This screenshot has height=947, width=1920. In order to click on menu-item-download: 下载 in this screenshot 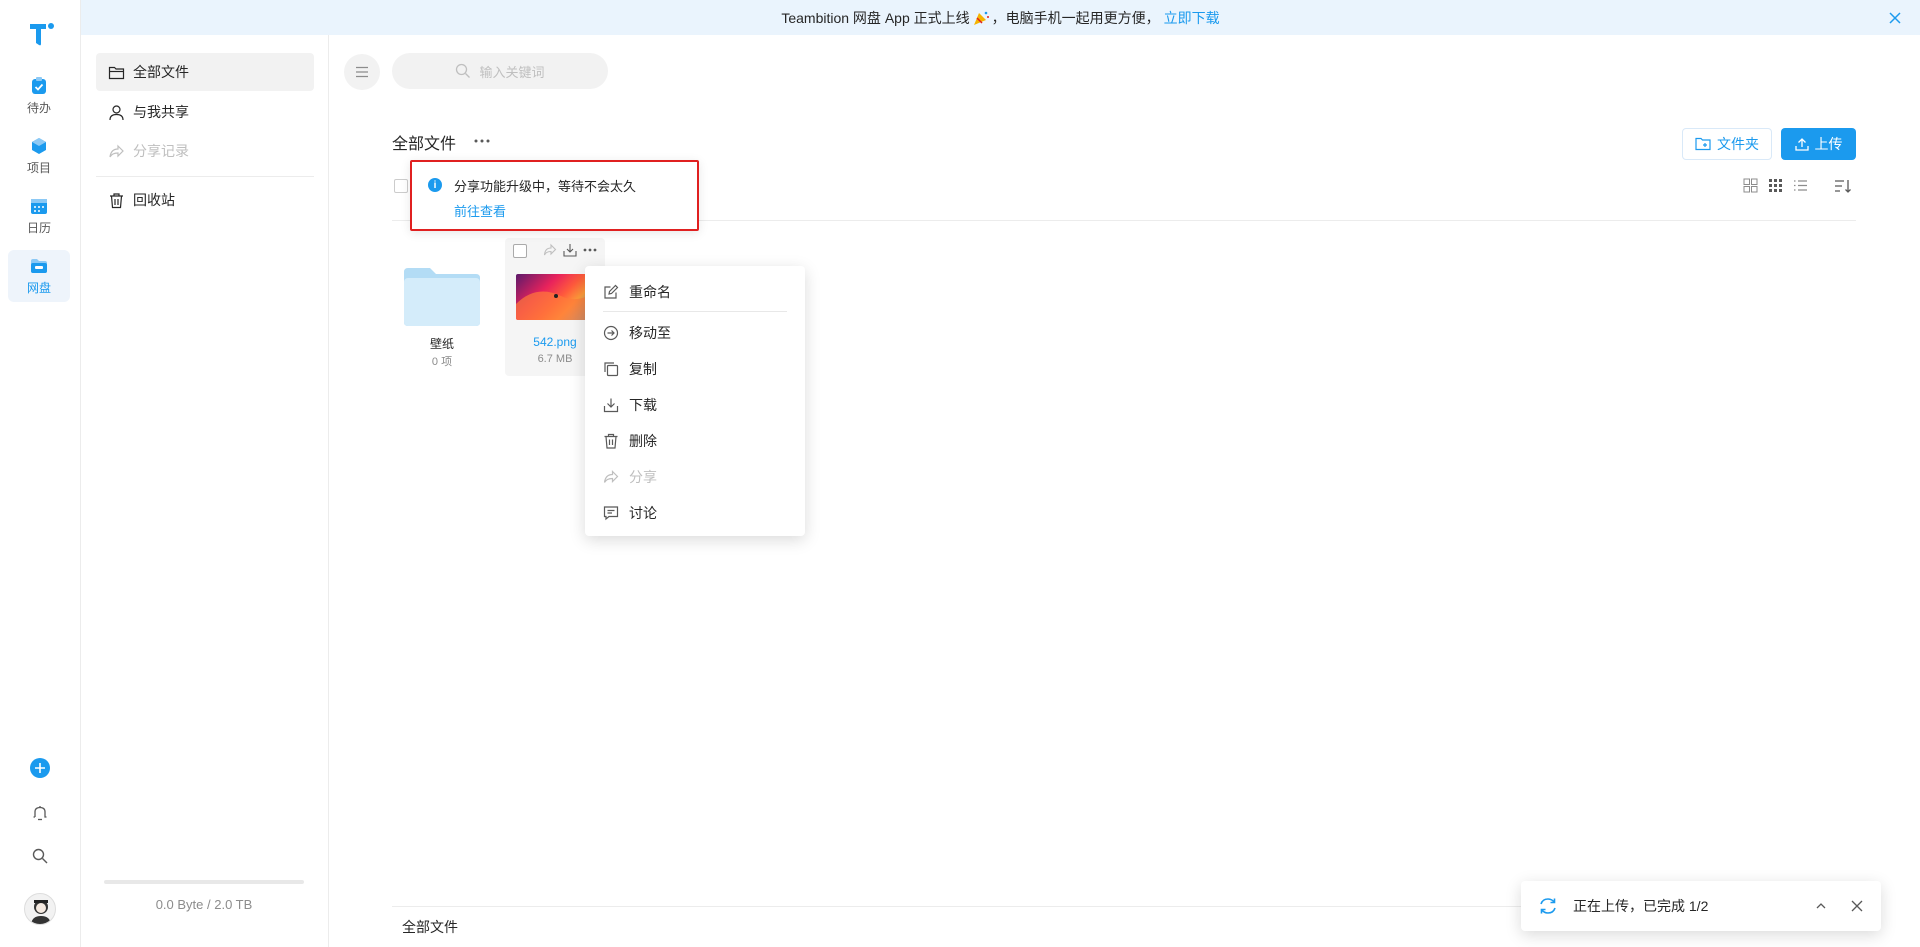, I will do `click(695, 405)`.